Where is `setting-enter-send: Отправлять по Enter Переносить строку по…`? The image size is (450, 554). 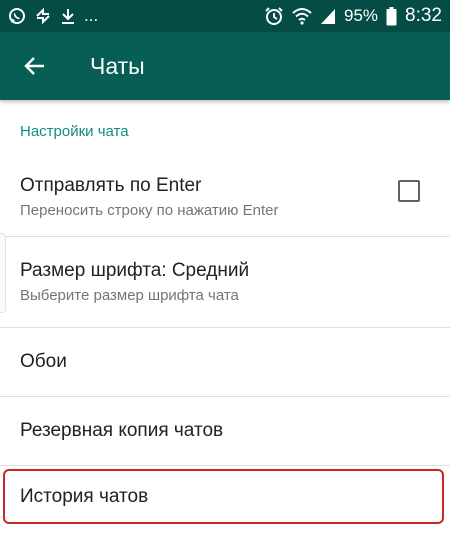 setting-enter-send: Отправлять по Enter Переносить строку по… is located at coordinates (225, 197).